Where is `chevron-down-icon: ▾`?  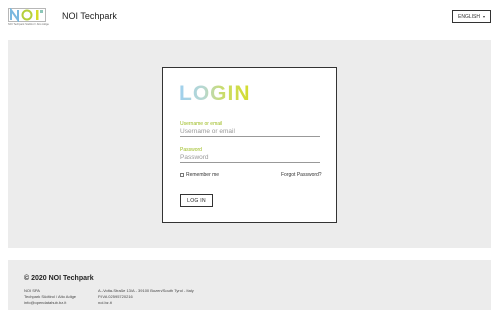 chevron-down-icon: ▾ is located at coordinates (483, 16).